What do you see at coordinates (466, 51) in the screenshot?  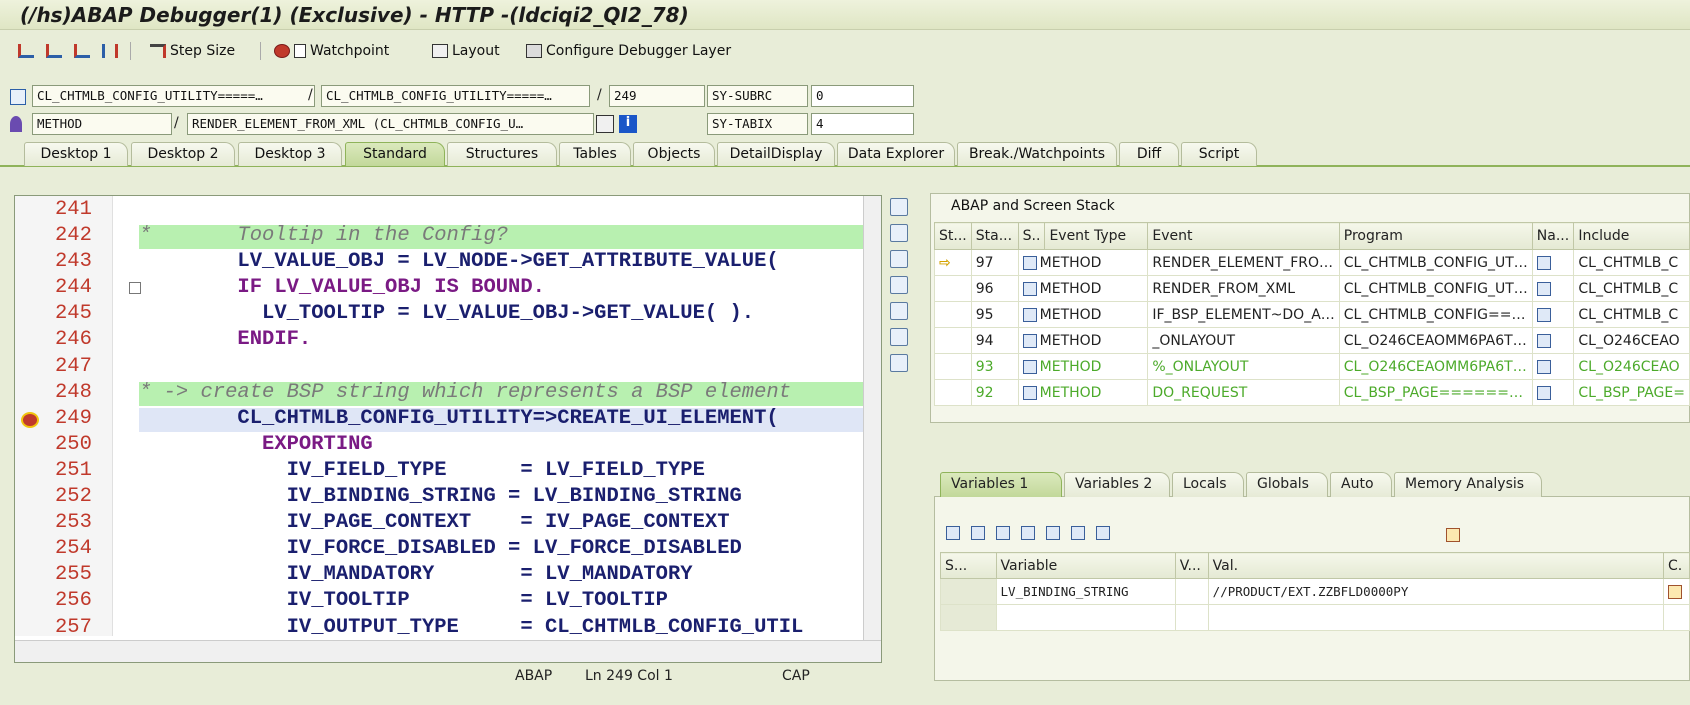 I see `layout-button: Layout` at bounding box center [466, 51].